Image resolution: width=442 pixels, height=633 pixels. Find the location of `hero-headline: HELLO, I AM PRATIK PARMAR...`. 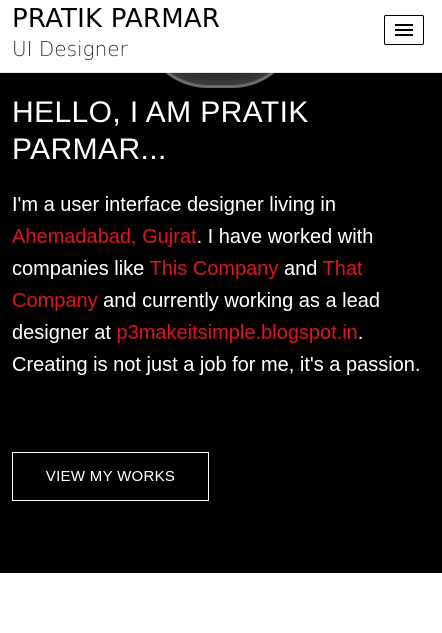

hero-headline: HELLO, I AM PRATIK PARMAR... is located at coordinates (160, 131).